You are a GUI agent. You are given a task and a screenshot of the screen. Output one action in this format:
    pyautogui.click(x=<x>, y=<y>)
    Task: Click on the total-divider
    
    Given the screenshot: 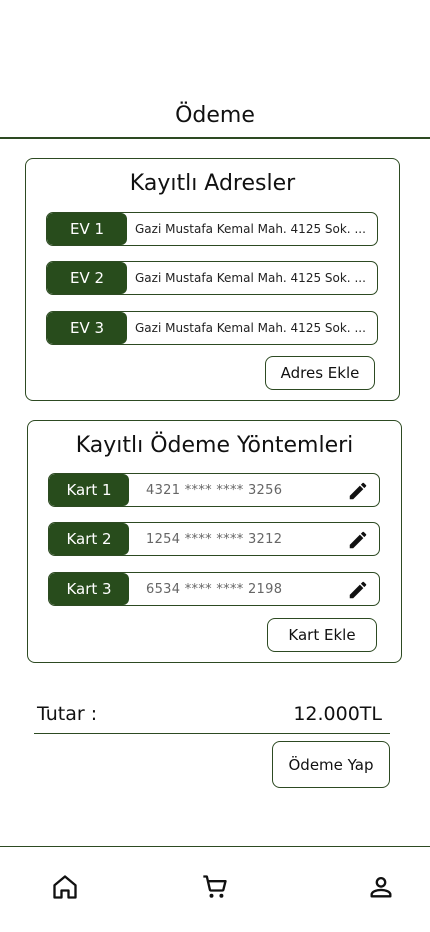 What is the action you would take?
    pyautogui.click(x=212, y=733)
    